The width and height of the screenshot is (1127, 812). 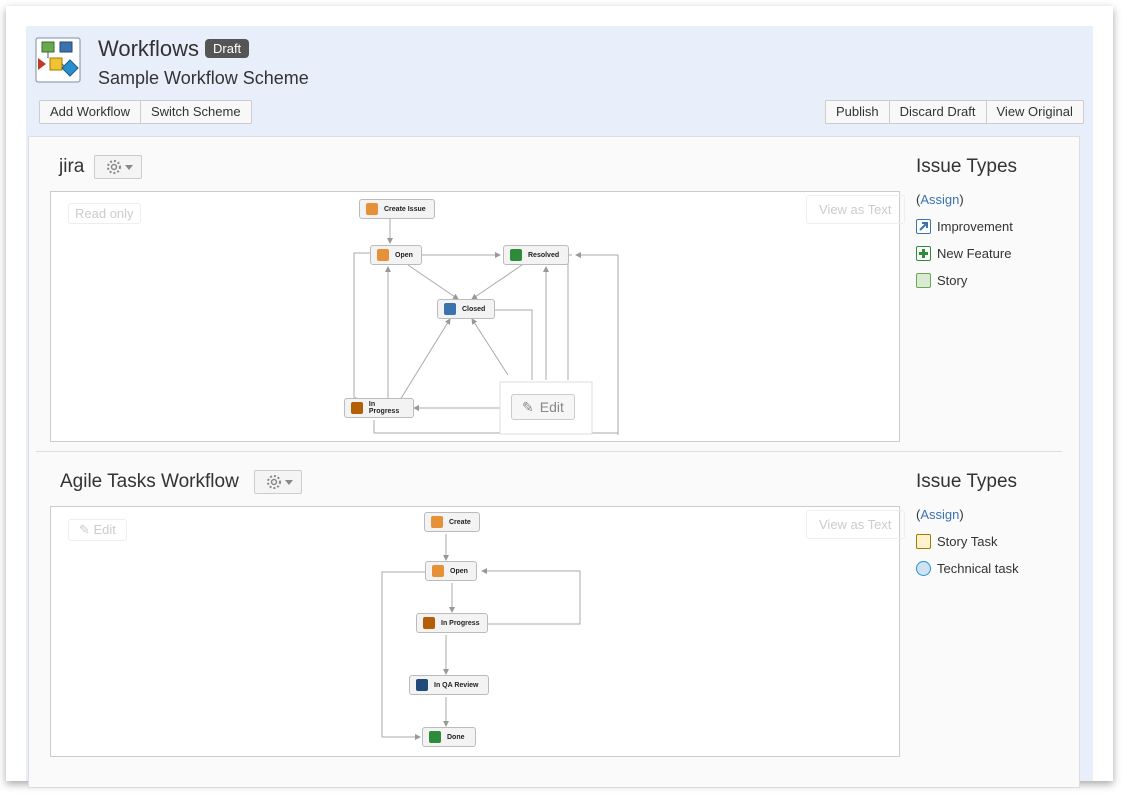 I want to click on issue-type-technical-task: Technical task, so click(x=967, y=568).